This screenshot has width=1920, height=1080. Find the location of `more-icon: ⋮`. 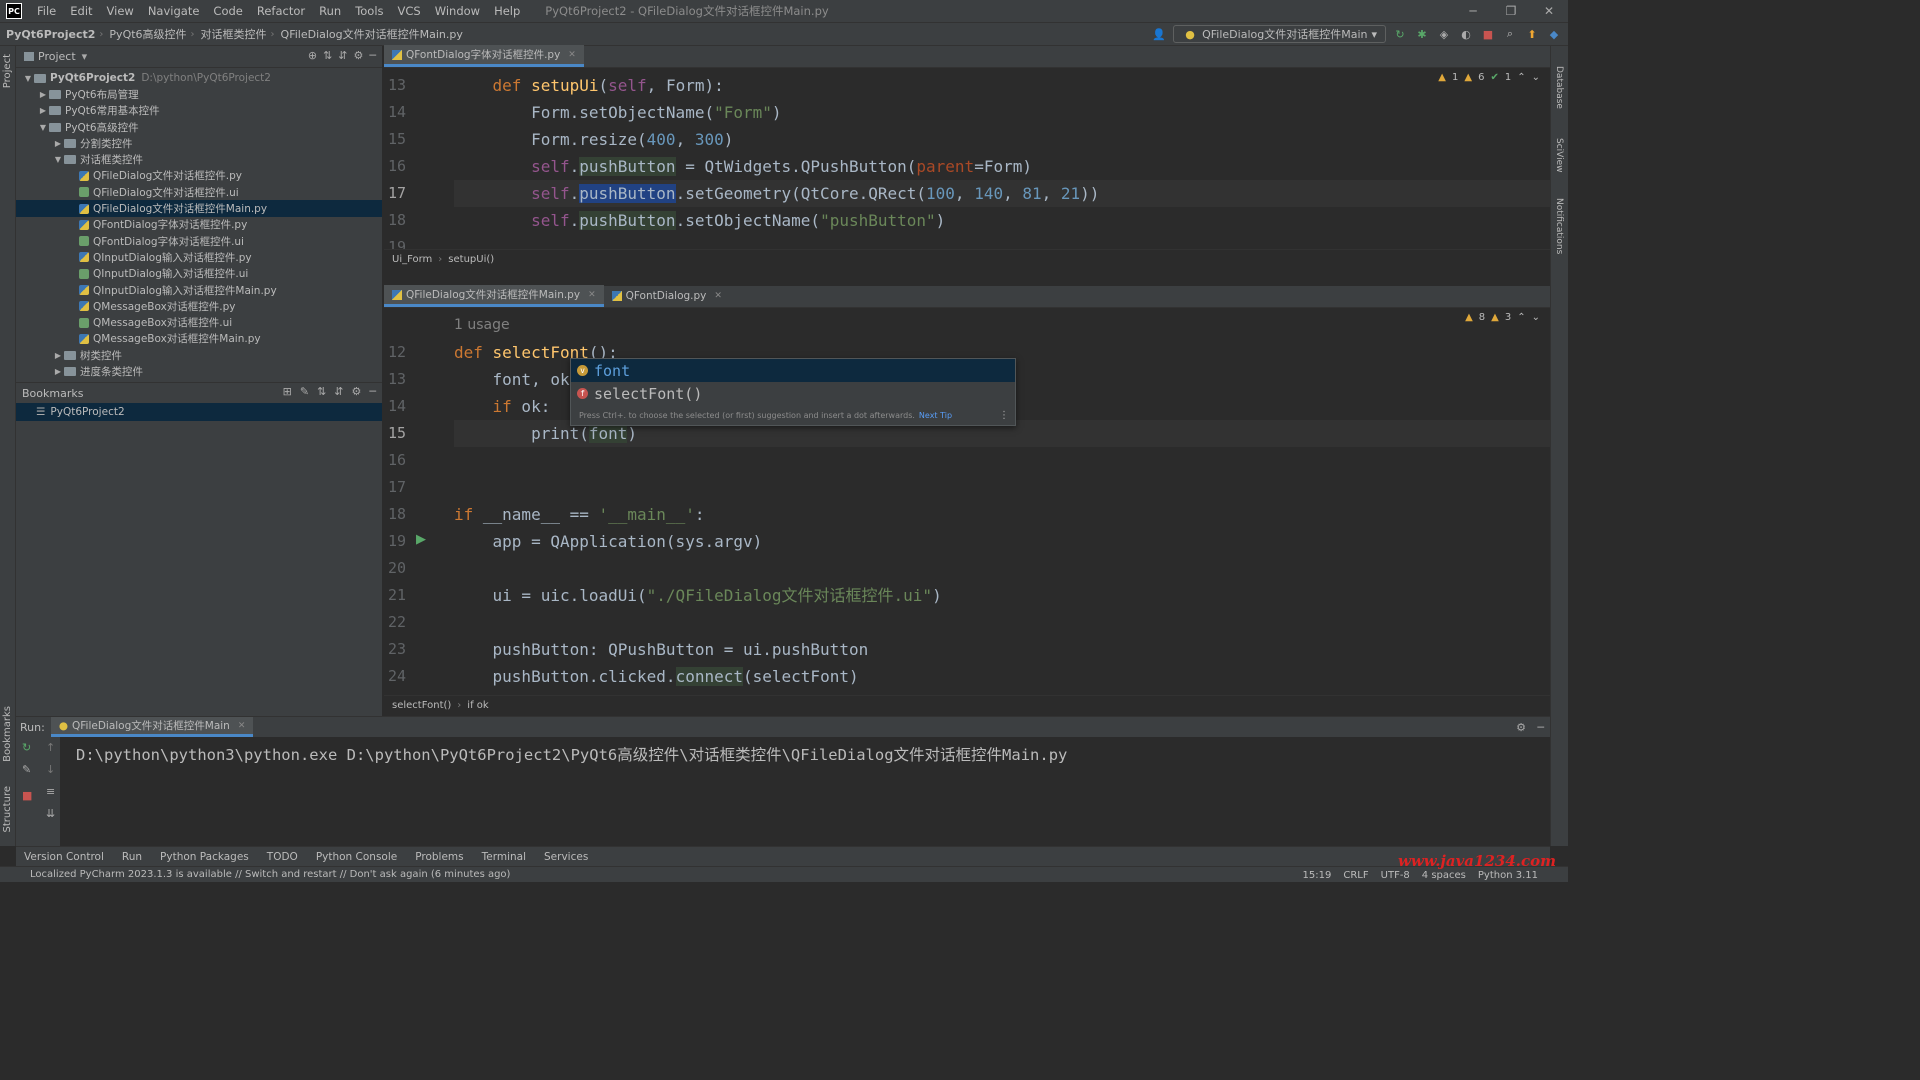

more-icon: ⋮ is located at coordinates (1004, 415).